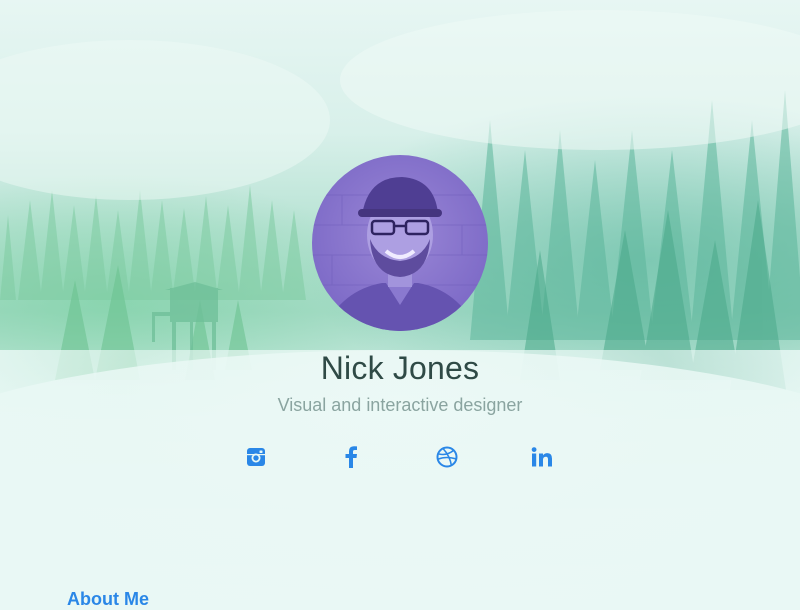 This screenshot has width=800, height=610. I want to click on facebook-link, so click(351, 457).